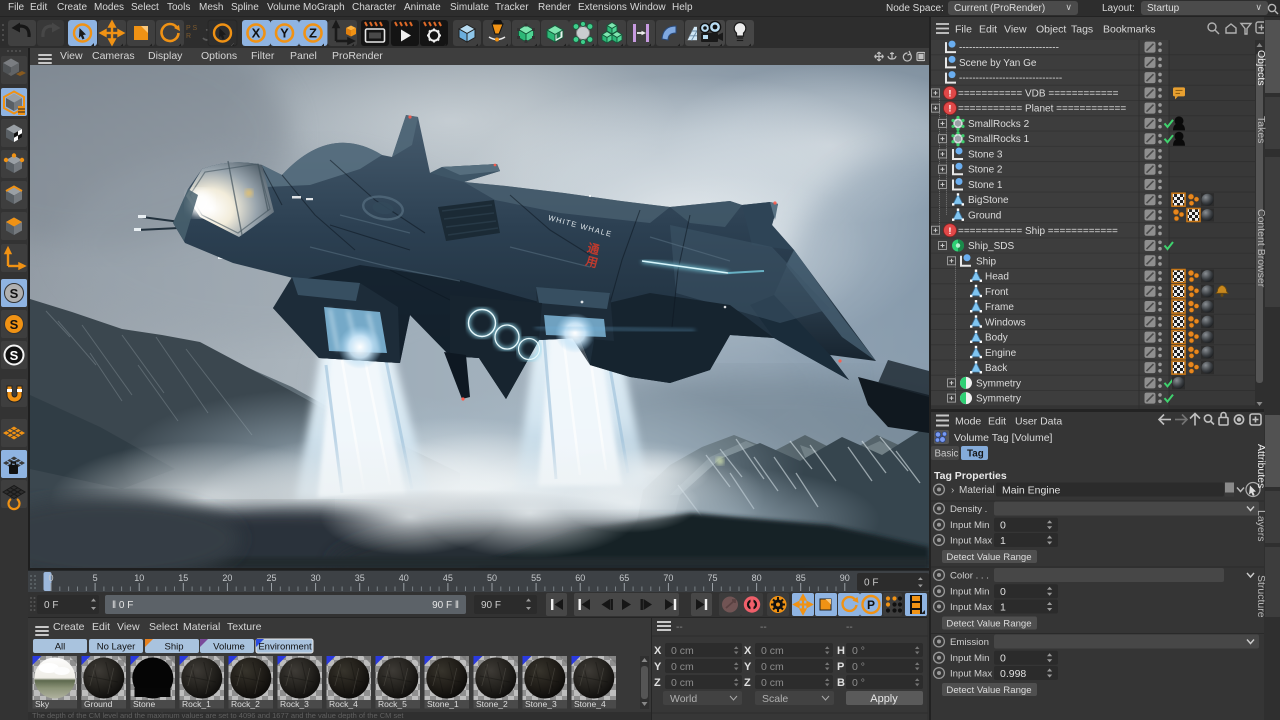  I want to click on svg-text: 60, so click(580, 578).